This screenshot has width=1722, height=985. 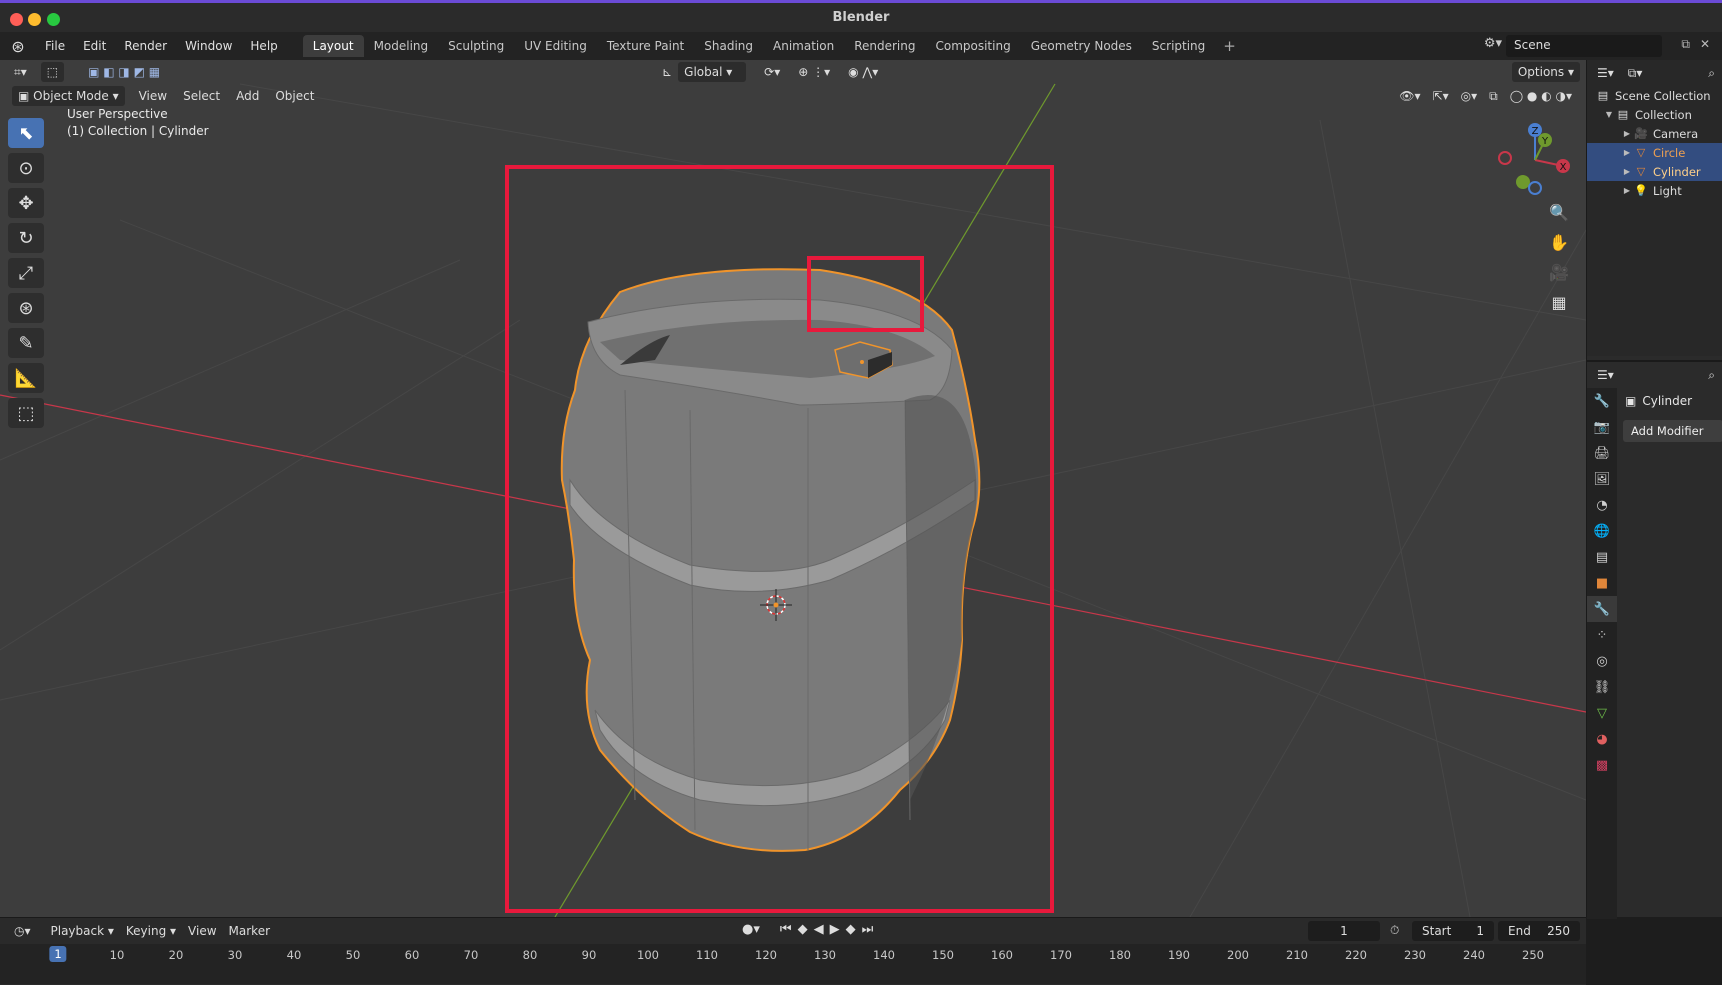 What do you see at coordinates (786, 929) in the screenshot?
I see `jump-start-icon: ⏮` at bounding box center [786, 929].